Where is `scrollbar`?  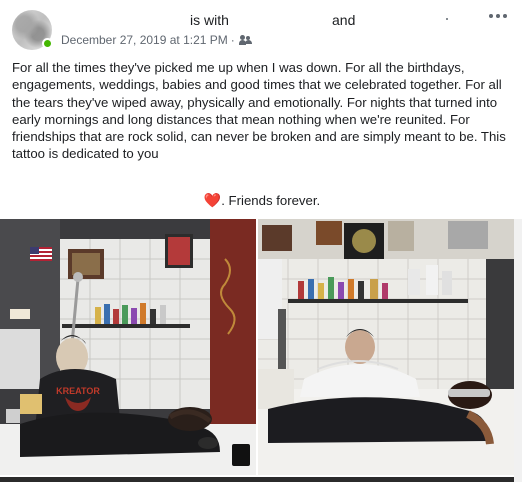
scrollbar is located at coordinates (518, 350).